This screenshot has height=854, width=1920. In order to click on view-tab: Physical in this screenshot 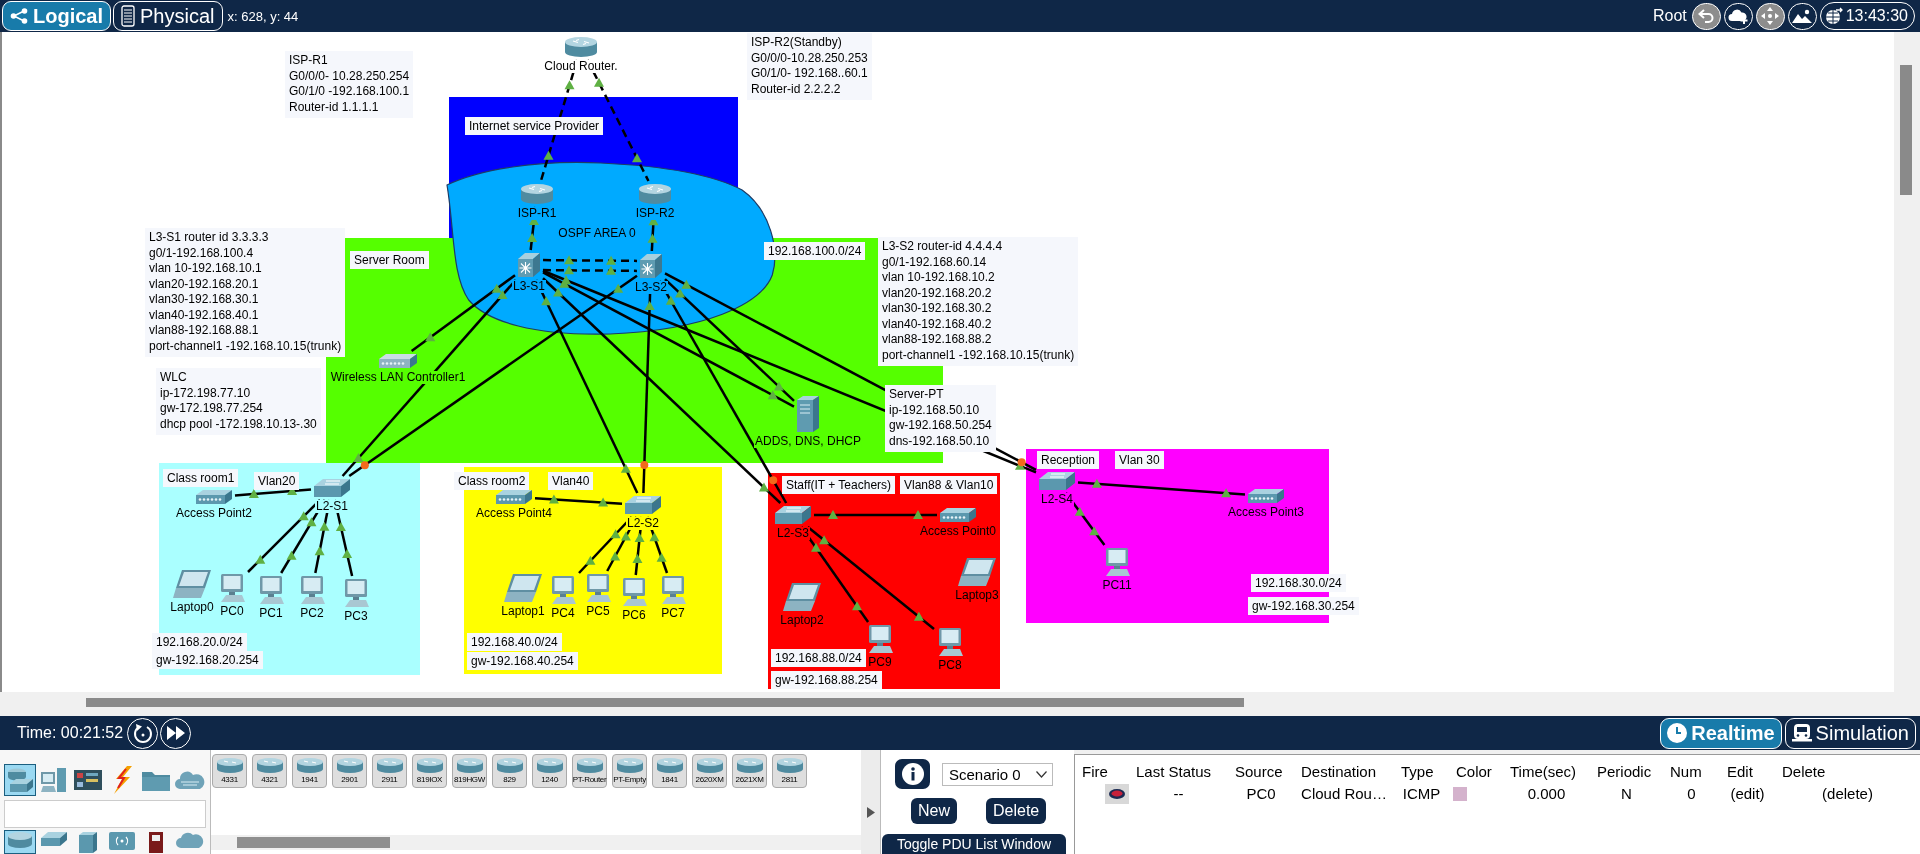, I will do `click(168, 16)`.